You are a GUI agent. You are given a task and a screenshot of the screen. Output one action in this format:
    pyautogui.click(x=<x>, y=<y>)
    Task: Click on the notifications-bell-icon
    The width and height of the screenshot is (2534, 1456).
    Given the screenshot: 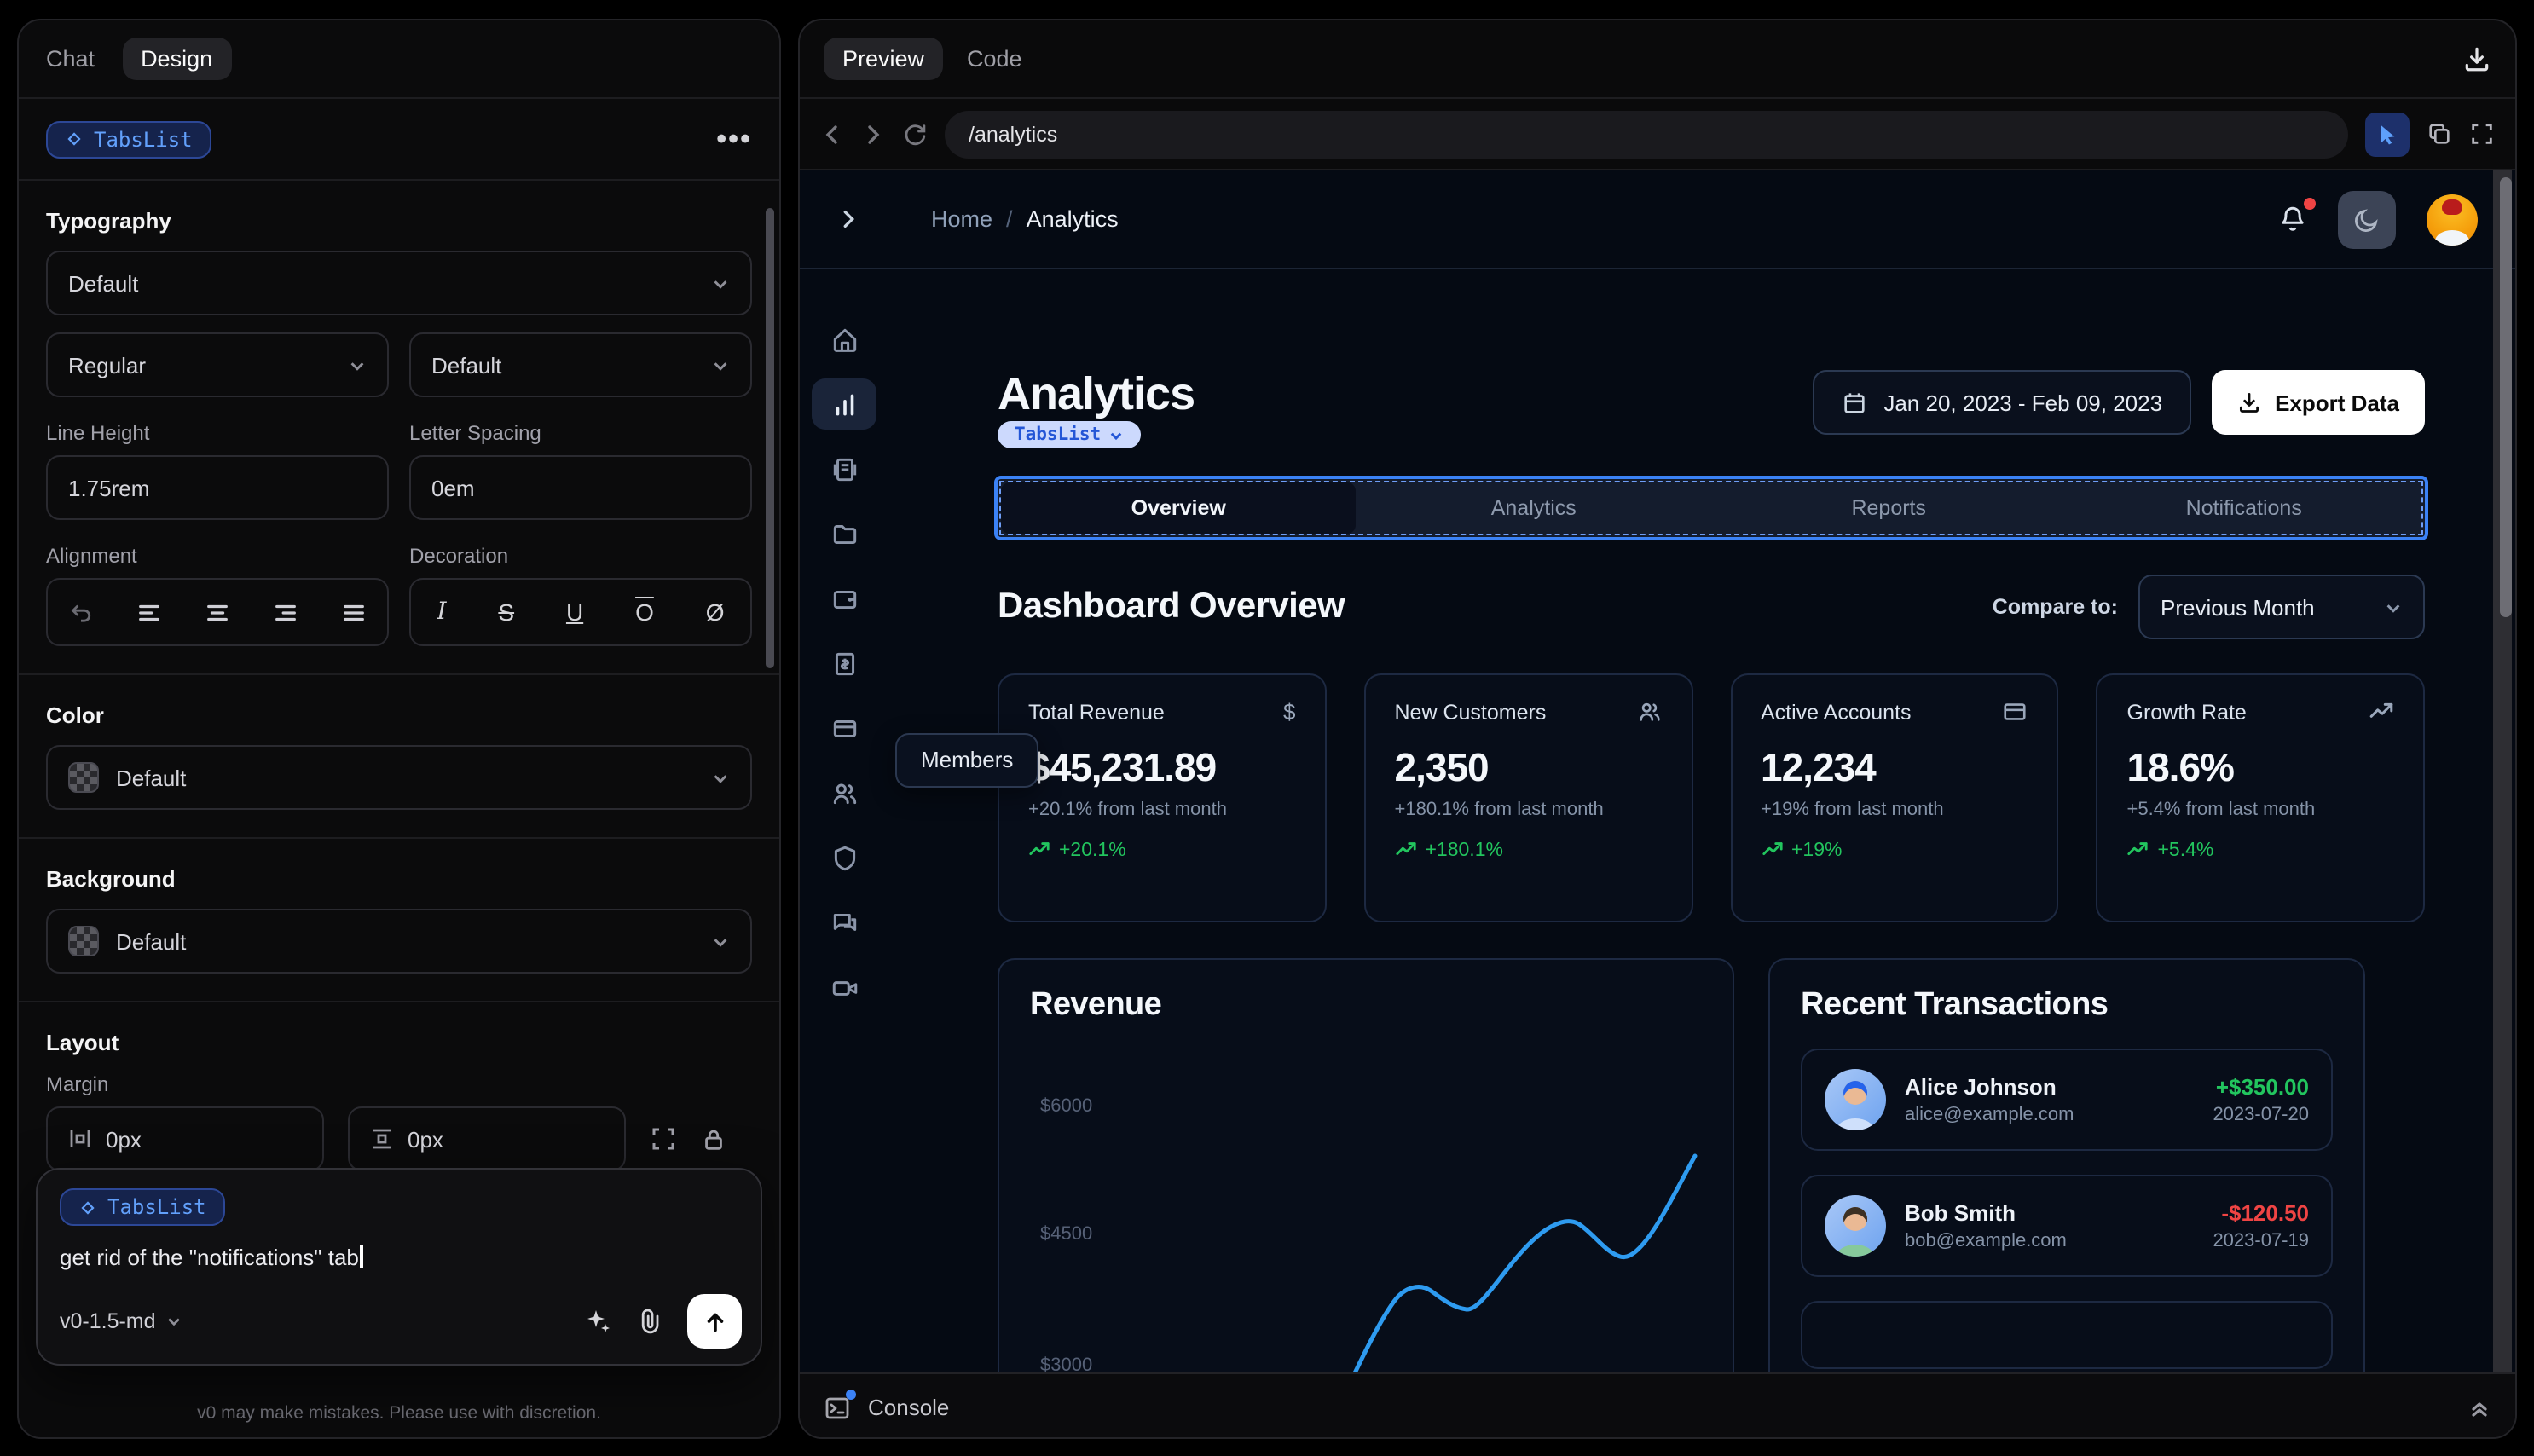 What is the action you would take?
    pyautogui.click(x=2297, y=216)
    